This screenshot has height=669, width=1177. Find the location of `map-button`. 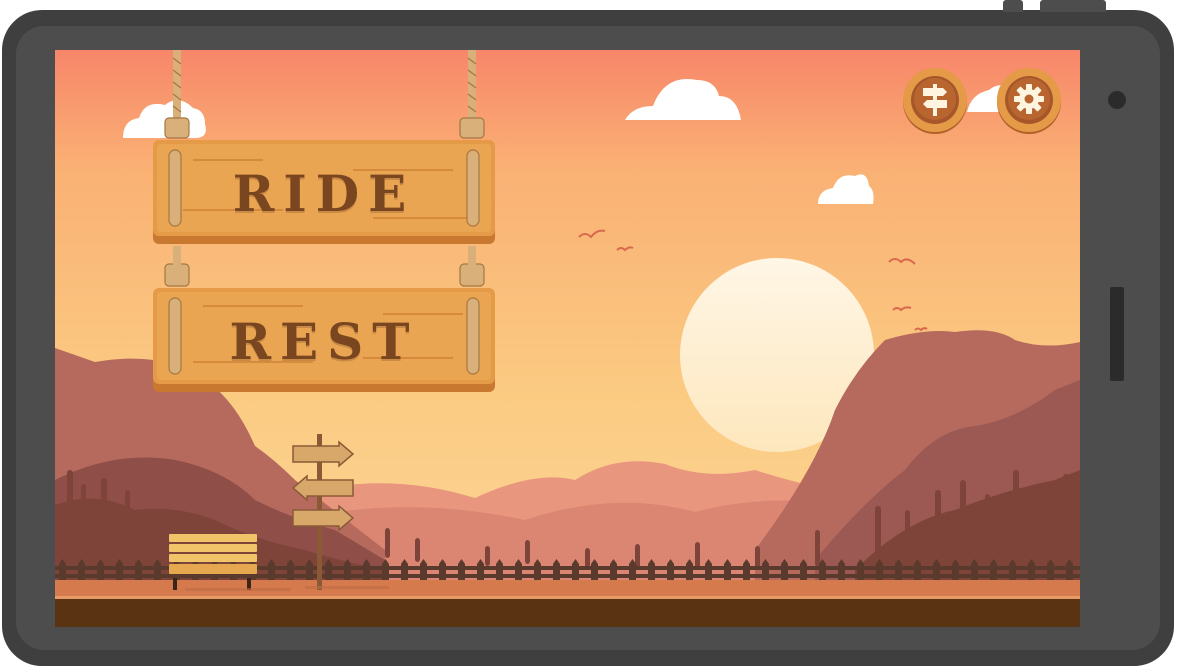

map-button is located at coordinates (935, 100).